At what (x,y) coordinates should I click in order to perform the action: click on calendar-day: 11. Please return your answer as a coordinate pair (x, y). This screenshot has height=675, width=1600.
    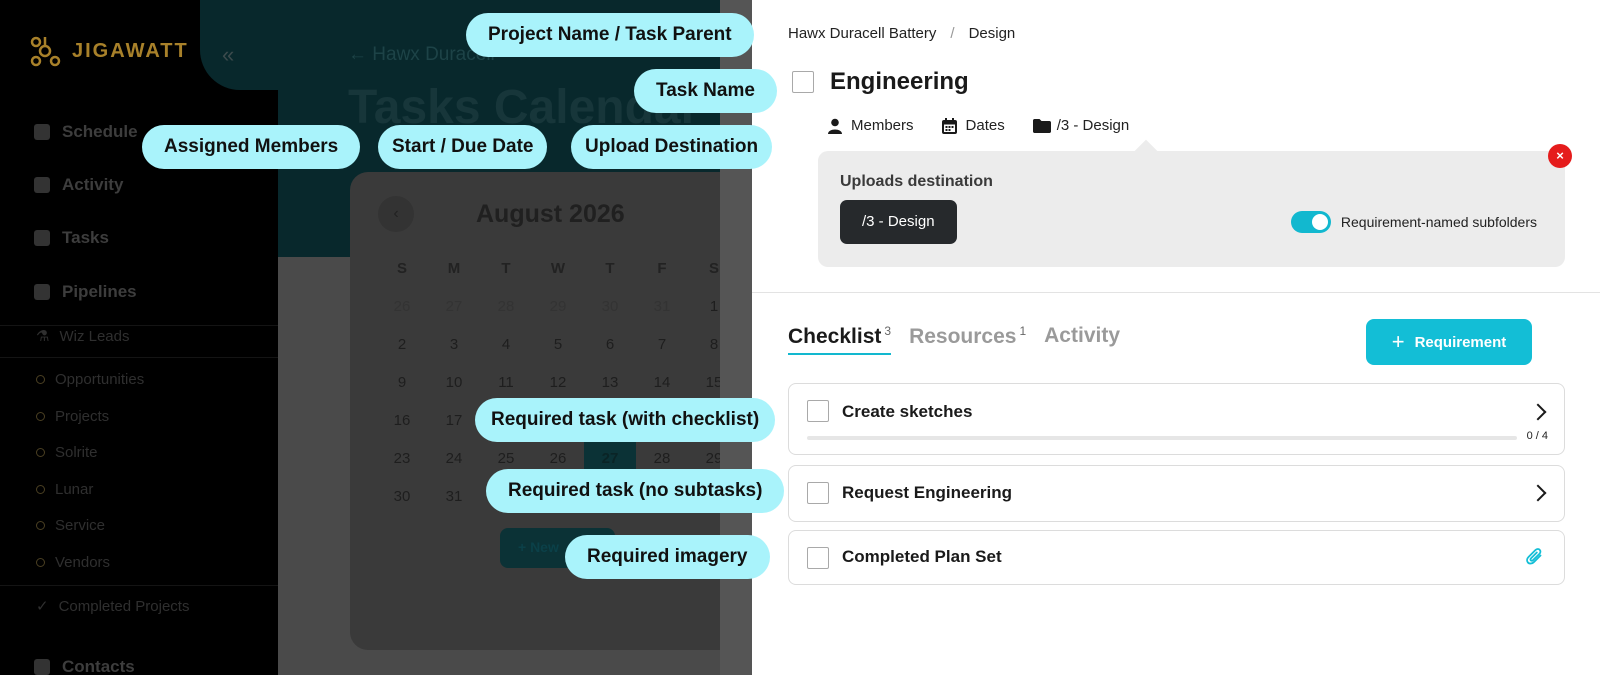
    Looking at the image, I should click on (506, 383).